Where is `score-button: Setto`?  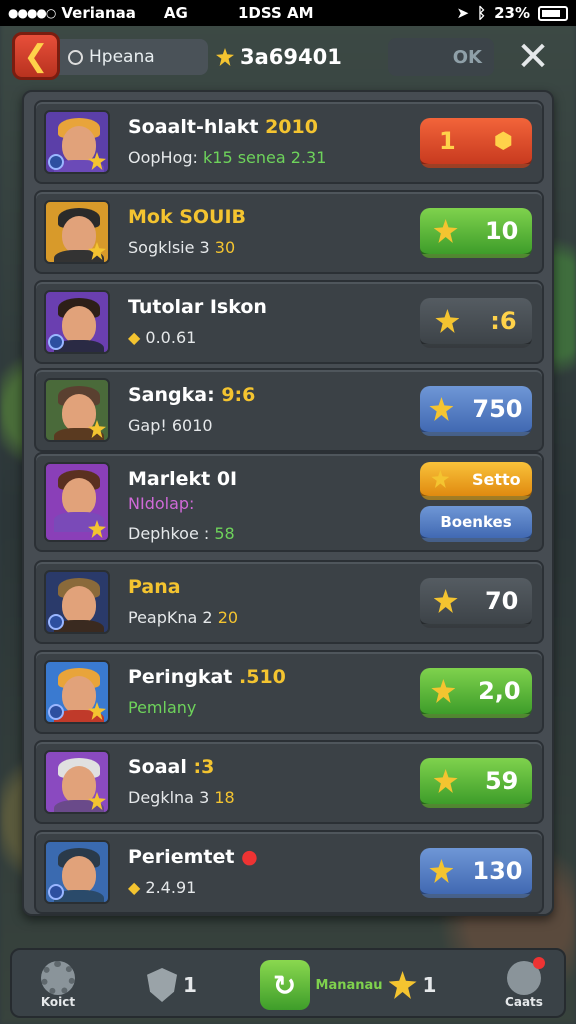 score-button: Setto is located at coordinates (476, 481).